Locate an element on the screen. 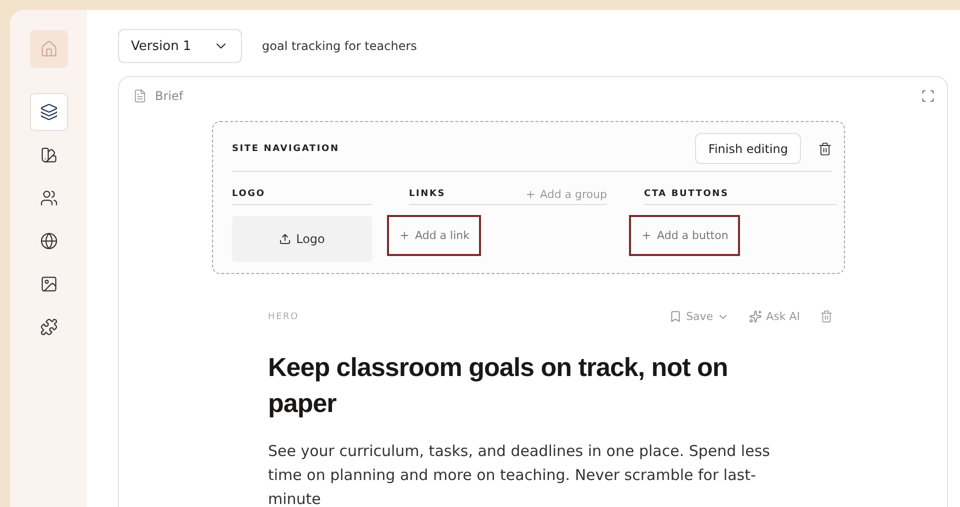 This screenshot has width=960, height=507. upload-icon is located at coordinates (285, 239).